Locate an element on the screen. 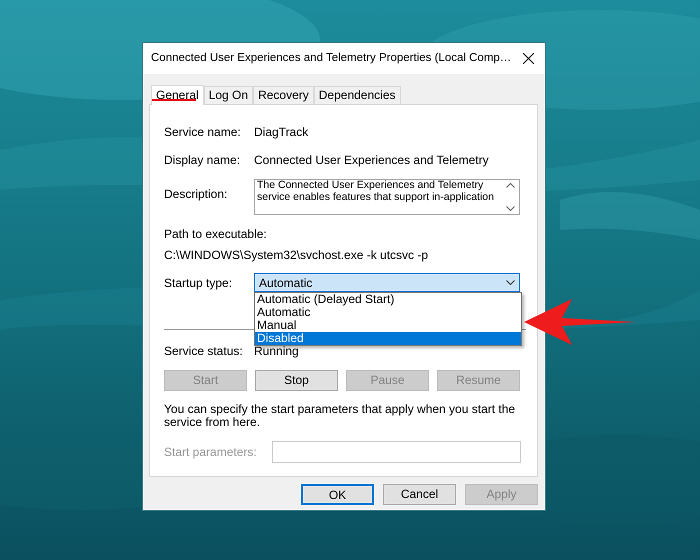  tab: Recovery is located at coordinates (283, 95).